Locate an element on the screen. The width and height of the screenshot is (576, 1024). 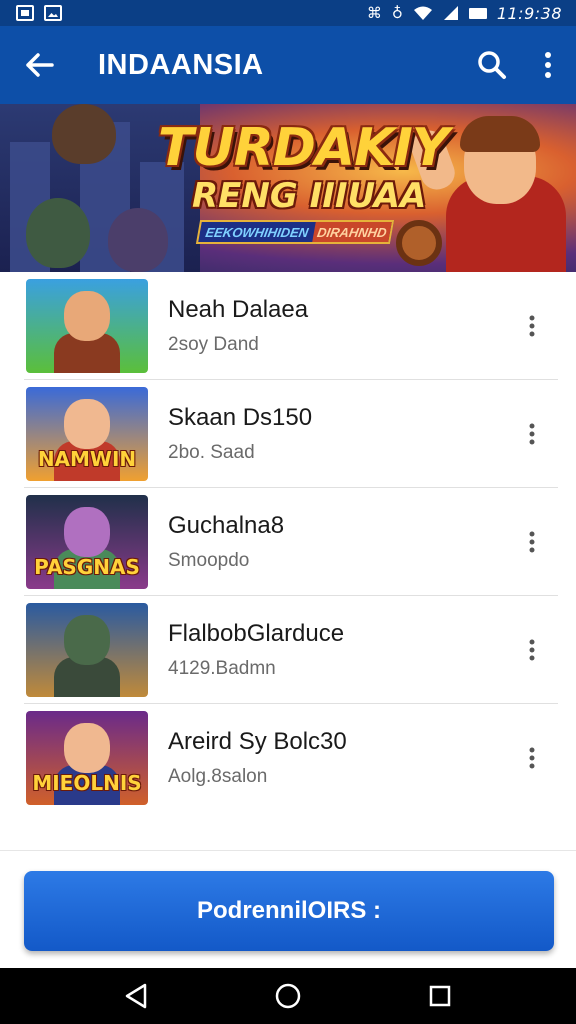
list-item: Neah Dalaea 2soy Dand is located at coordinates (288, 326).